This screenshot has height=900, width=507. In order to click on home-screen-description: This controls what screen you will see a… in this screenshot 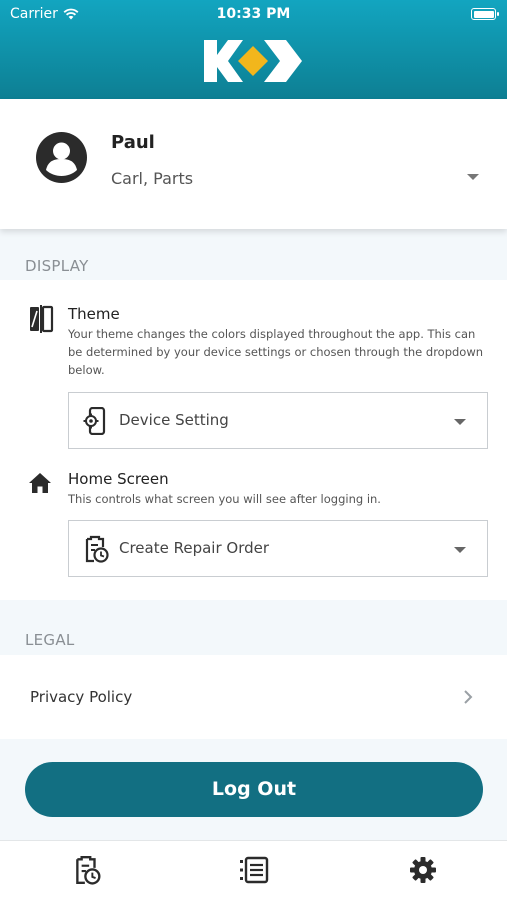, I will do `click(224, 499)`.